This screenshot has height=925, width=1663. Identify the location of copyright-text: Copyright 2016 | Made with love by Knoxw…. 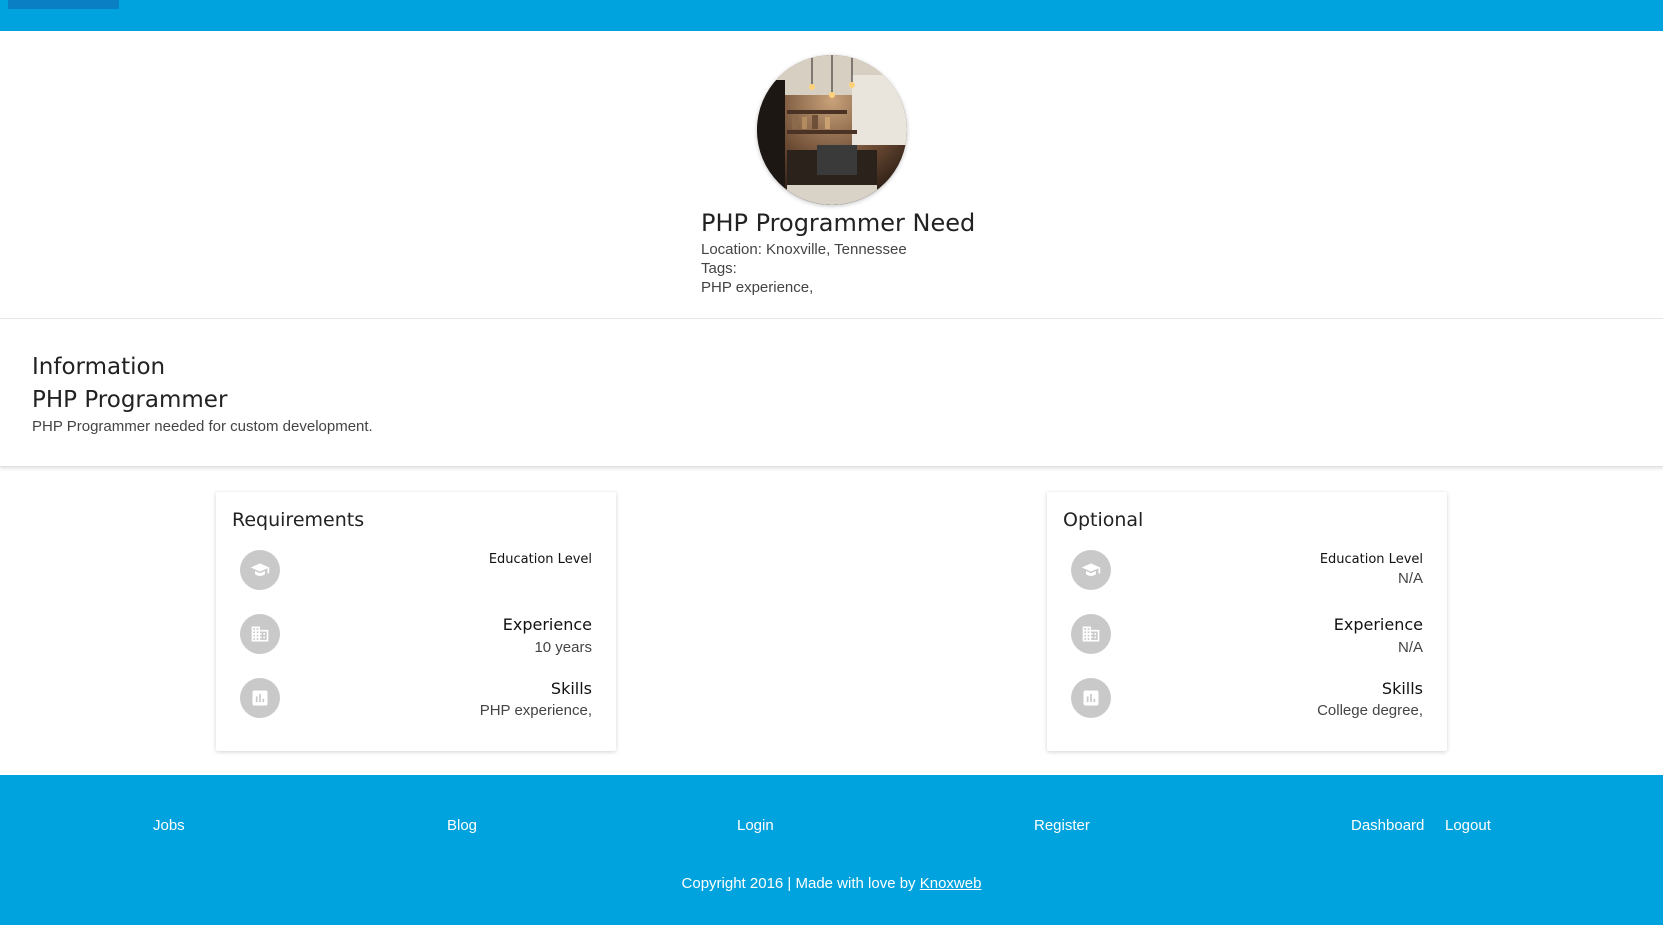
(831, 884).